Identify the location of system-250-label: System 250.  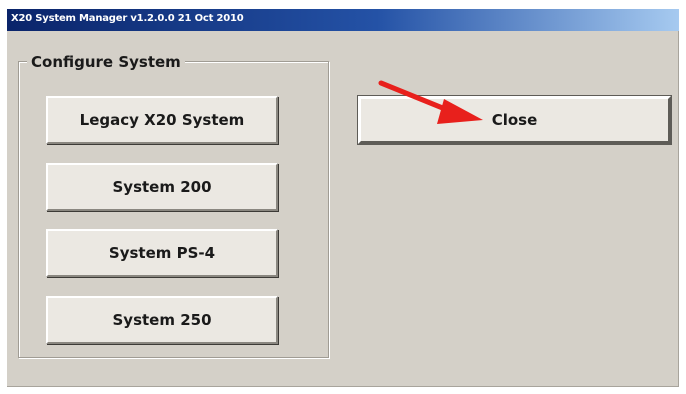
(162, 320).